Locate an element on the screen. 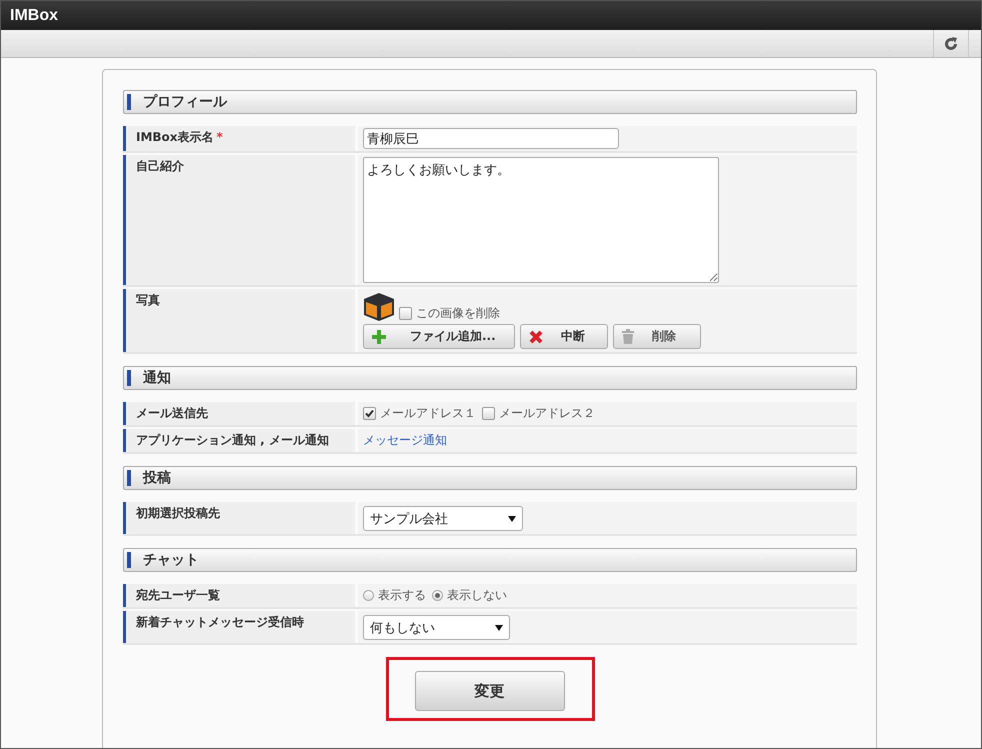 This screenshot has height=749, width=982. change-button: 変更 is located at coordinates (489, 691).